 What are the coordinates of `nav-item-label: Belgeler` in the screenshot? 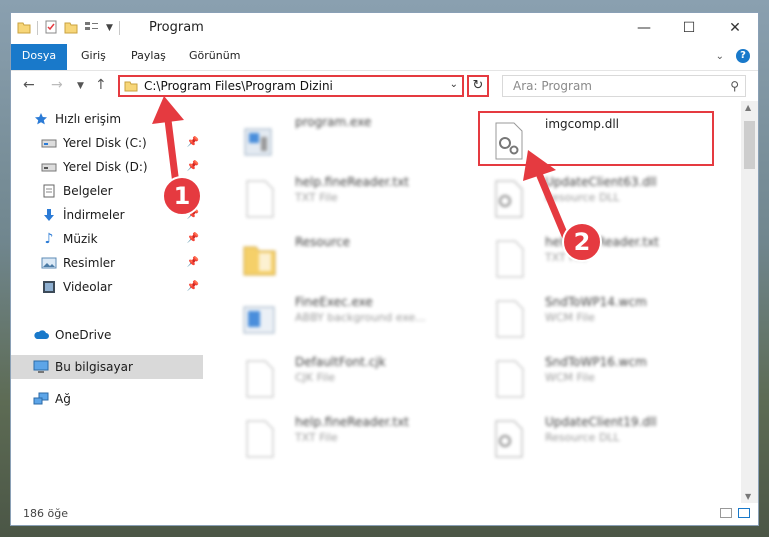 It's located at (88, 191).